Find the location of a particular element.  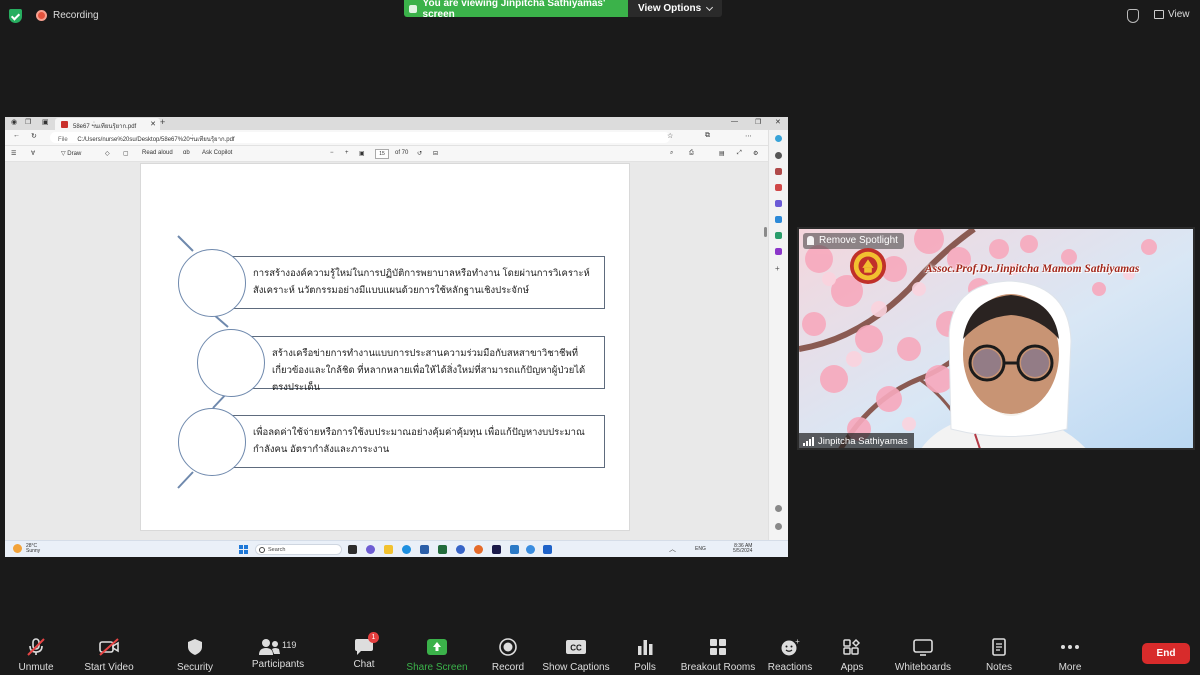

view-options-button: View Options is located at coordinates (675, 8).